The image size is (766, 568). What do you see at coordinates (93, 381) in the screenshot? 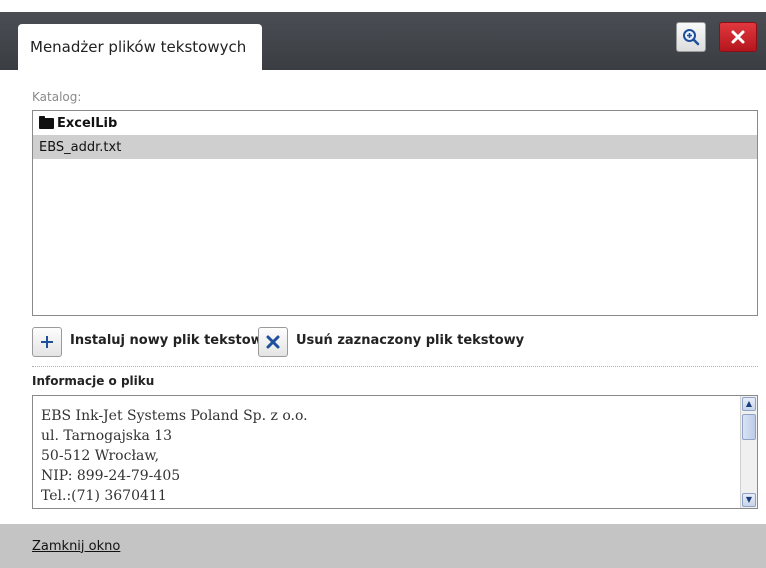
I see `file-info-label: Informacje o pliku` at bounding box center [93, 381].